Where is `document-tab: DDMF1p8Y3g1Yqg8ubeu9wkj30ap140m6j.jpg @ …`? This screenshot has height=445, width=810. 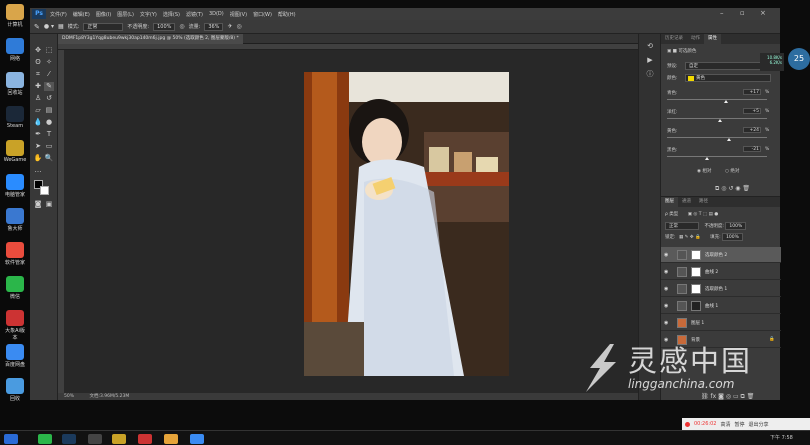
document-tab: DDMF1p8Y3g1Yqg8ubeu9wkj30ap140m6j.jpg @ … is located at coordinates (150, 39).